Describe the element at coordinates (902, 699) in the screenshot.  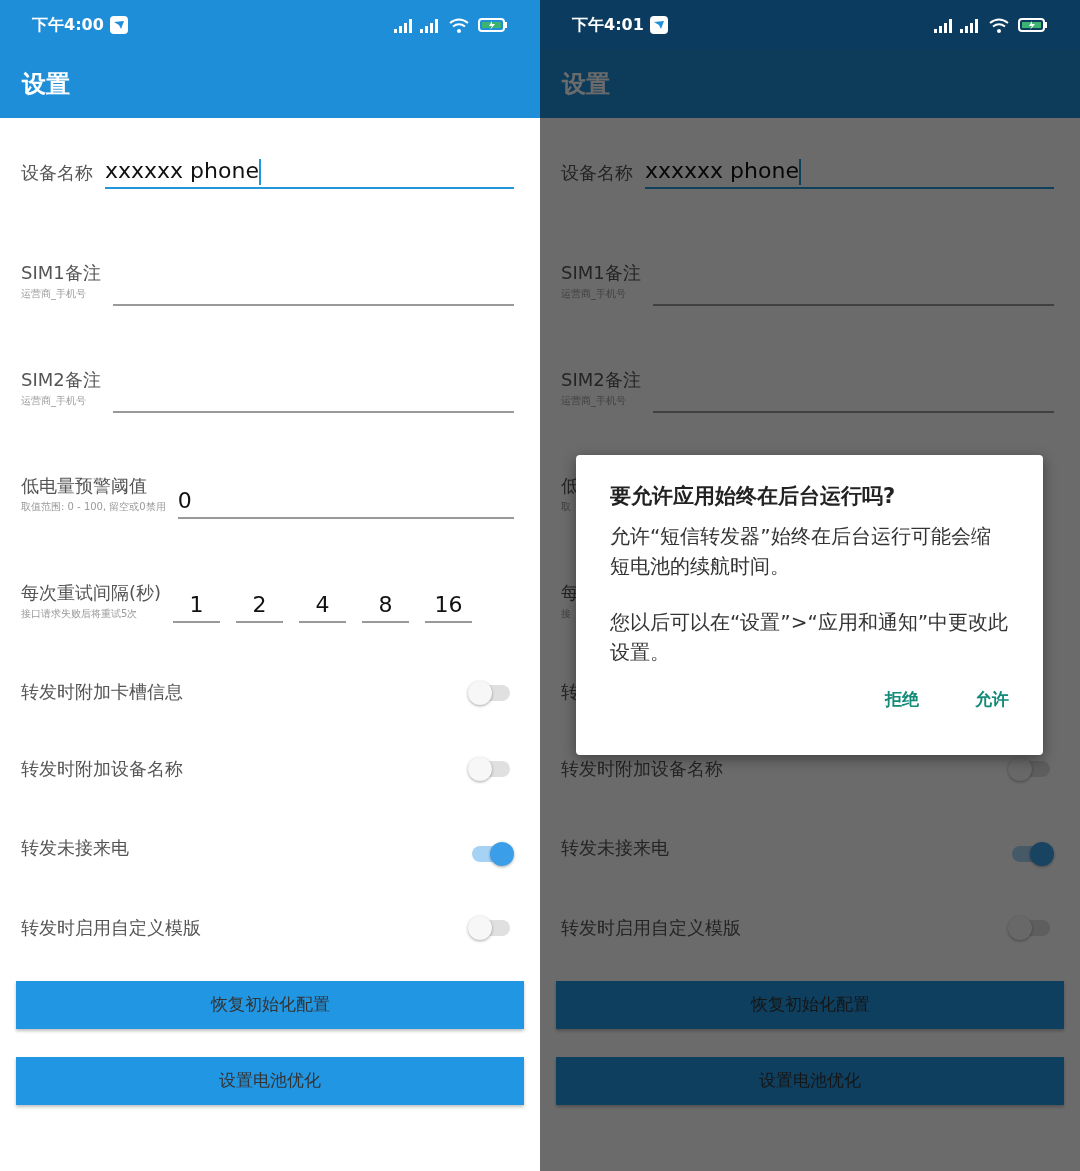
I see `dialog-button: 拒绝` at that location.